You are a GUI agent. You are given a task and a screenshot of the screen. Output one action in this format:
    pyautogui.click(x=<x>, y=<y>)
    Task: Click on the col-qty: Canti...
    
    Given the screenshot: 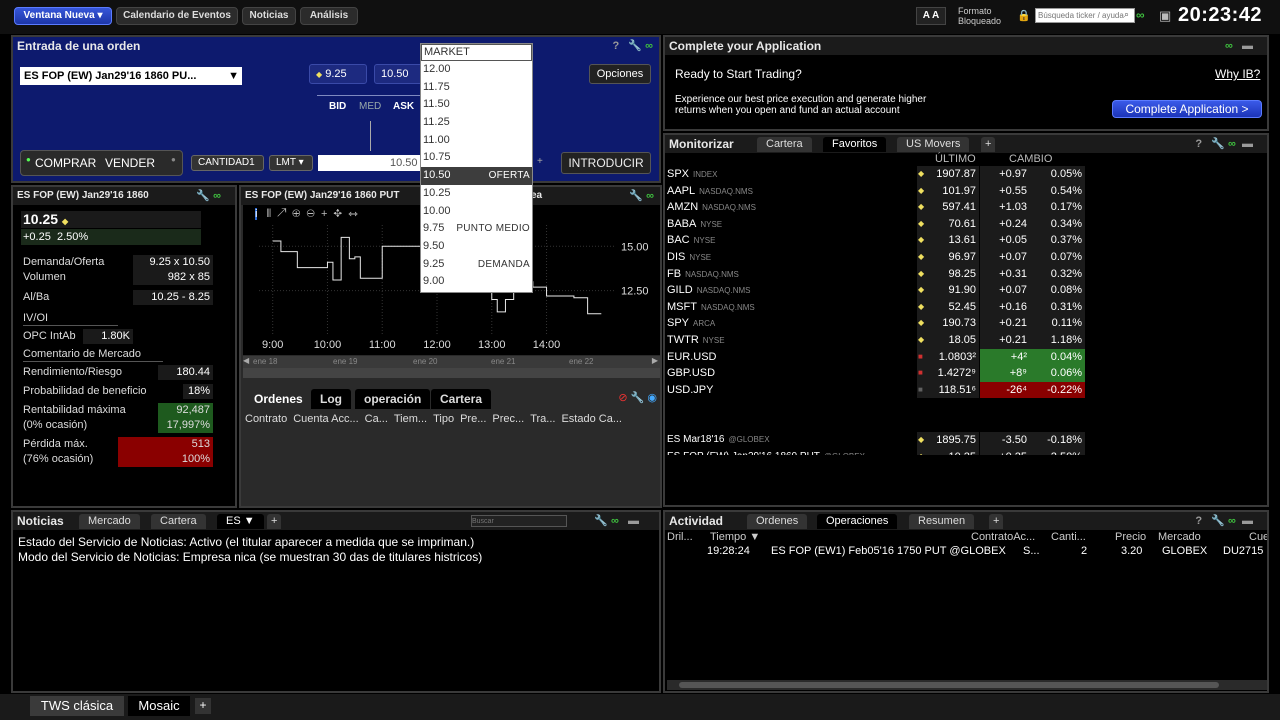 What is the action you would take?
    pyautogui.click(x=1068, y=537)
    